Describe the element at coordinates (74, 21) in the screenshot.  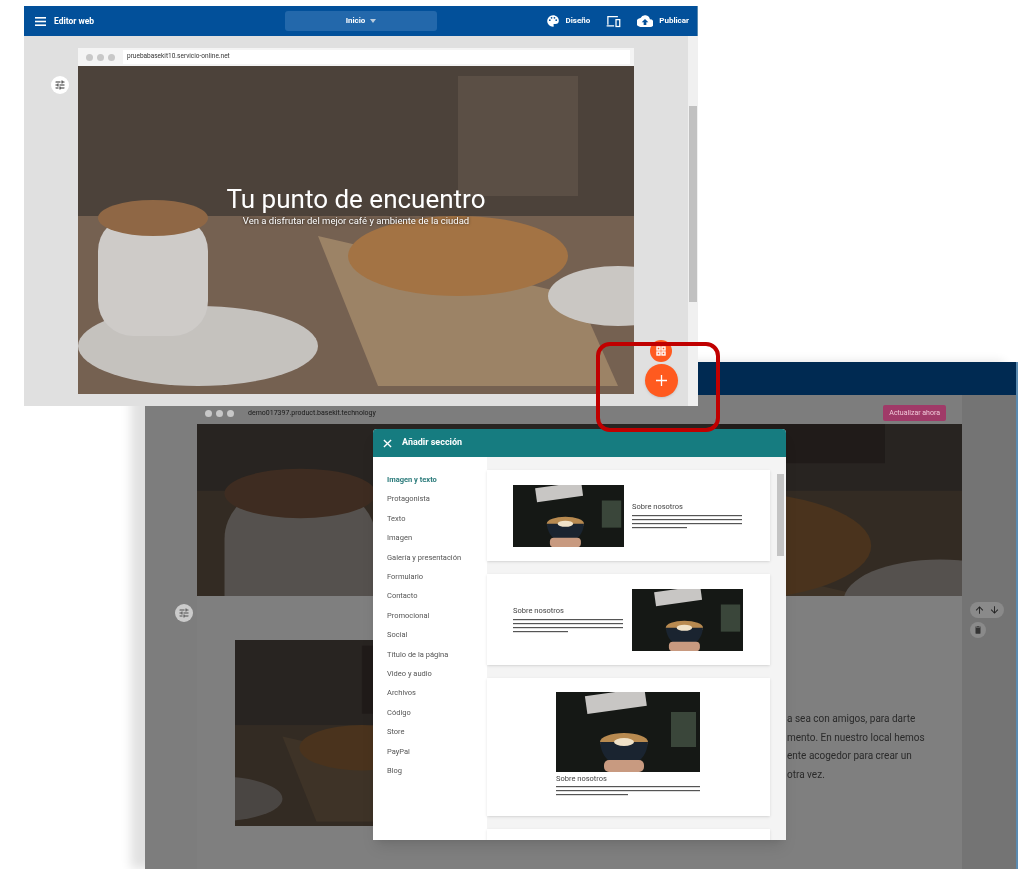
I see `app-title: Editor web` at that location.